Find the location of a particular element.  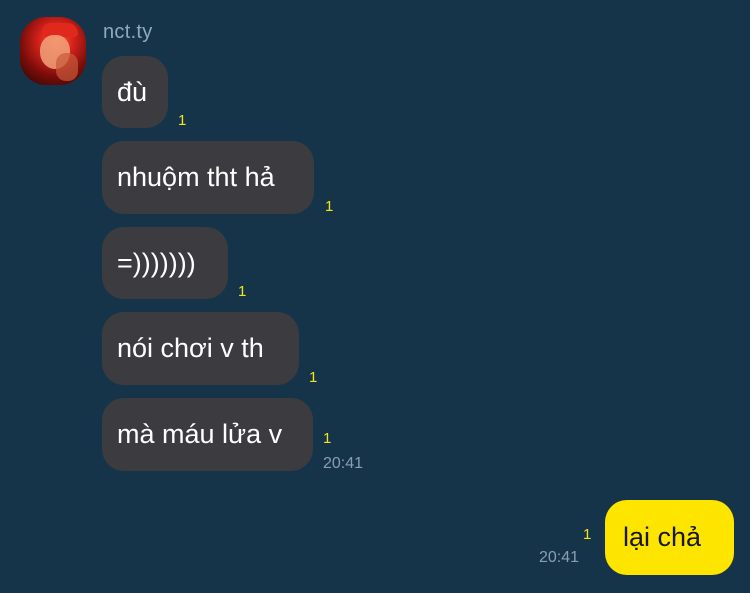

incoming-message-bubble: mà máu lửa v is located at coordinates (207, 434).